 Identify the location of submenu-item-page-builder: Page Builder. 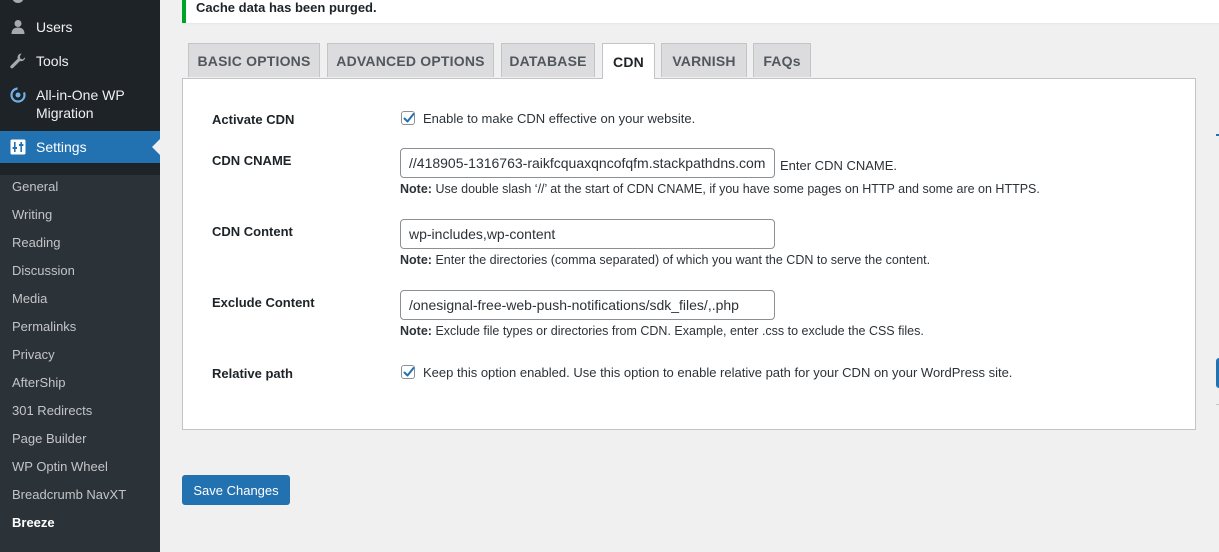
(49, 439).